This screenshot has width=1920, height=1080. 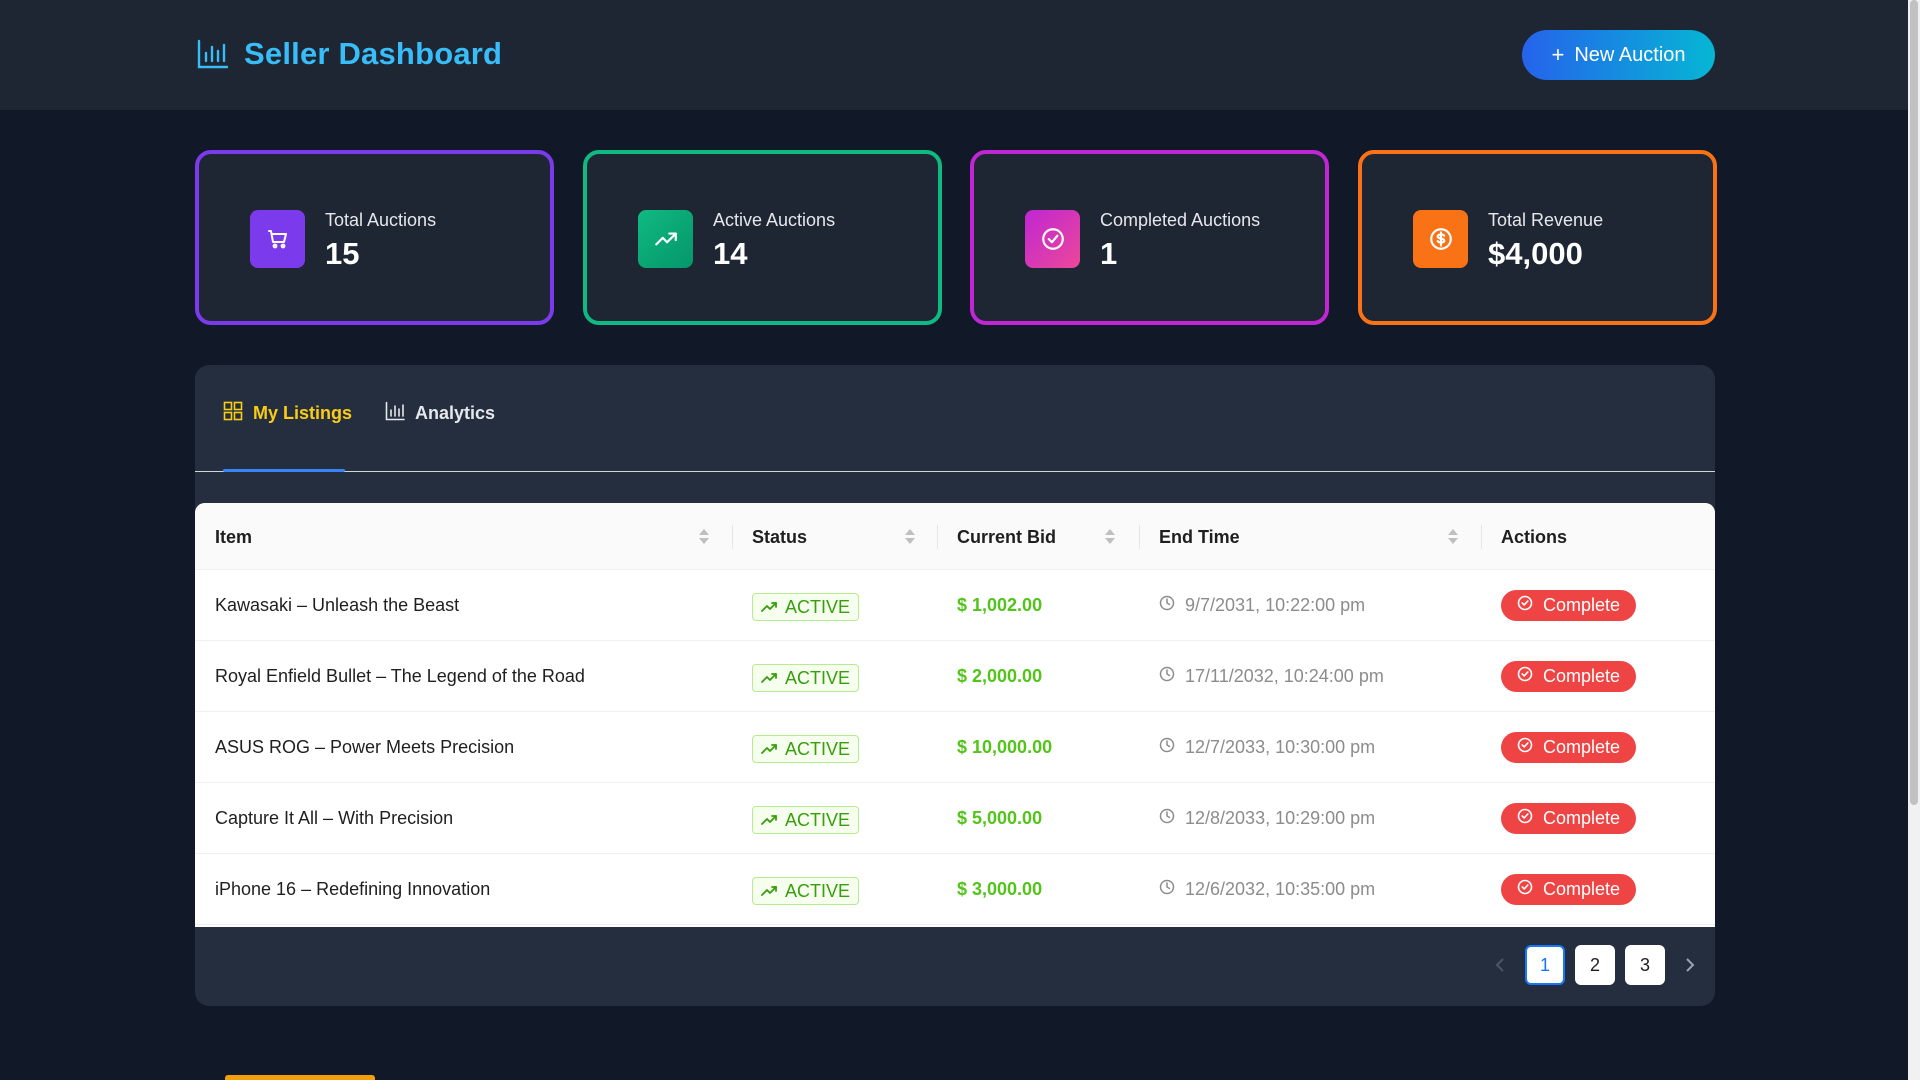 I want to click on new-auction-button: + New Auction, so click(x=1618, y=55).